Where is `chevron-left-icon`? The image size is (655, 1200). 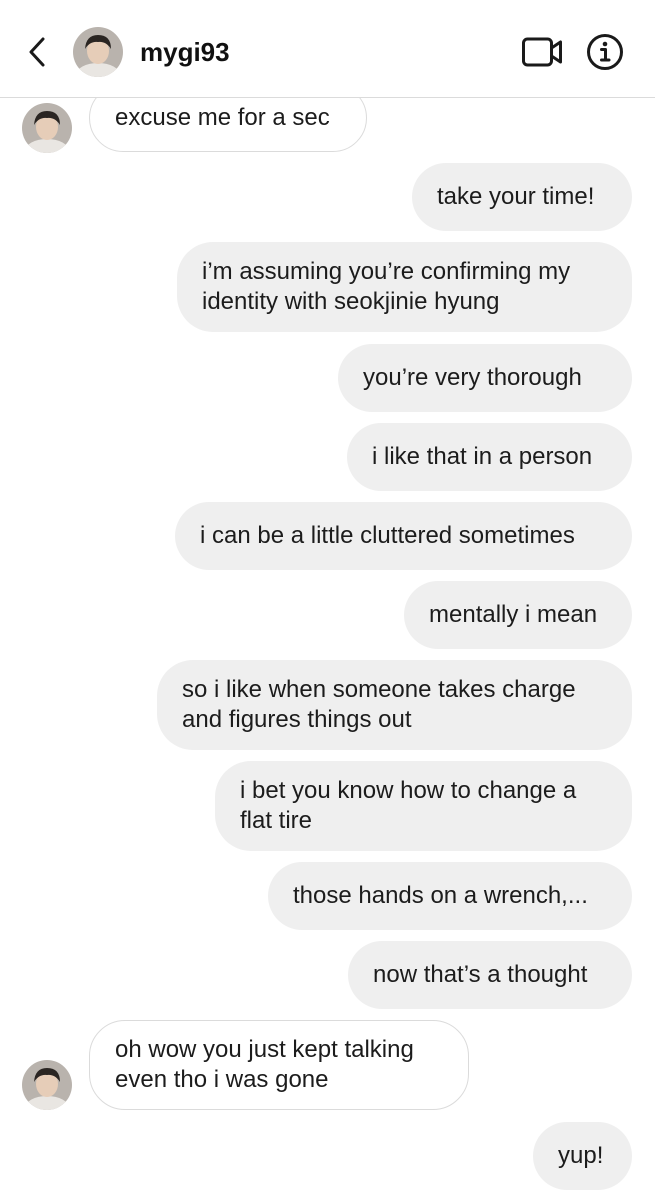
chevron-left-icon is located at coordinates (37, 52).